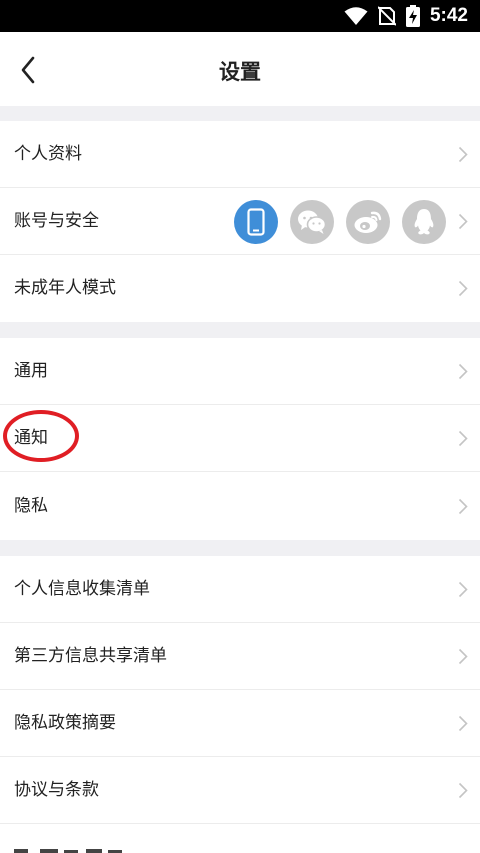 The height and width of the screenshot is (853, 480). What do you see at coordinates (65, 288) in the screenshot?
I see `settings-item-label: 未成年人模式` at bounding box center [65, 288].